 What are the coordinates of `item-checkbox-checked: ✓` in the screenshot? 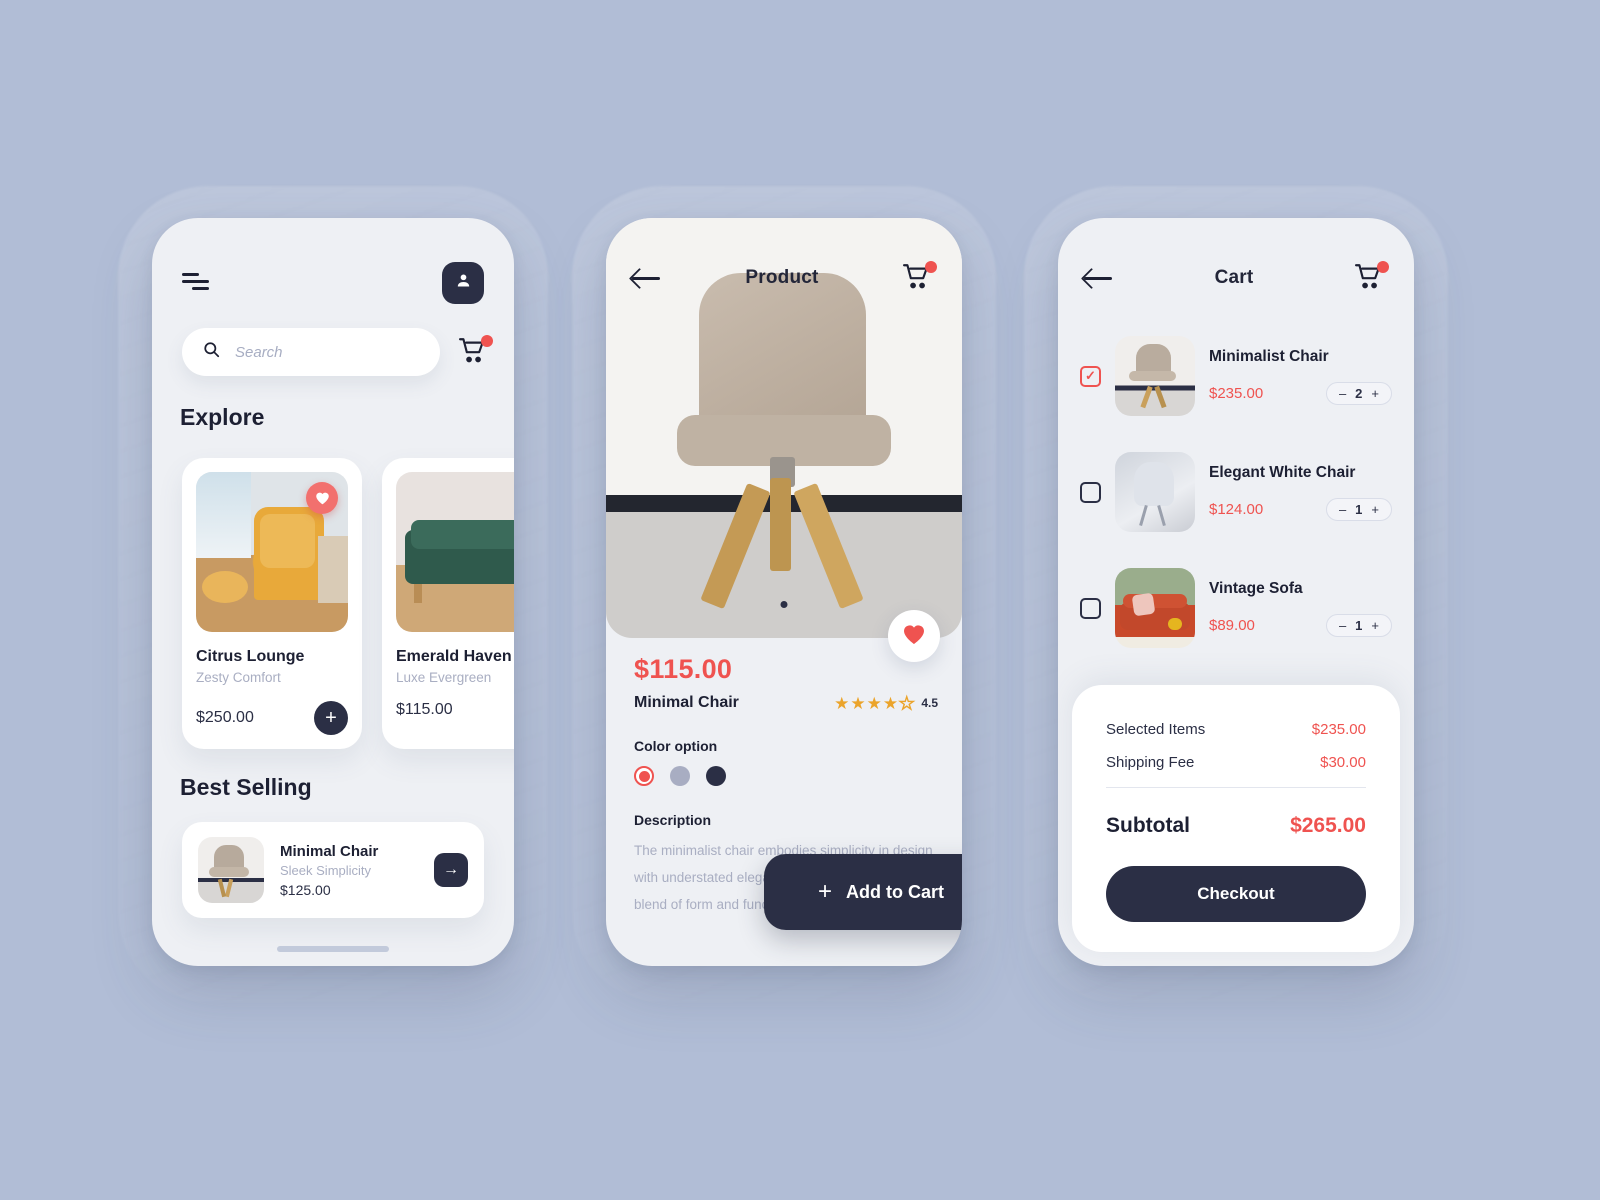 It's located at (1090, 376).